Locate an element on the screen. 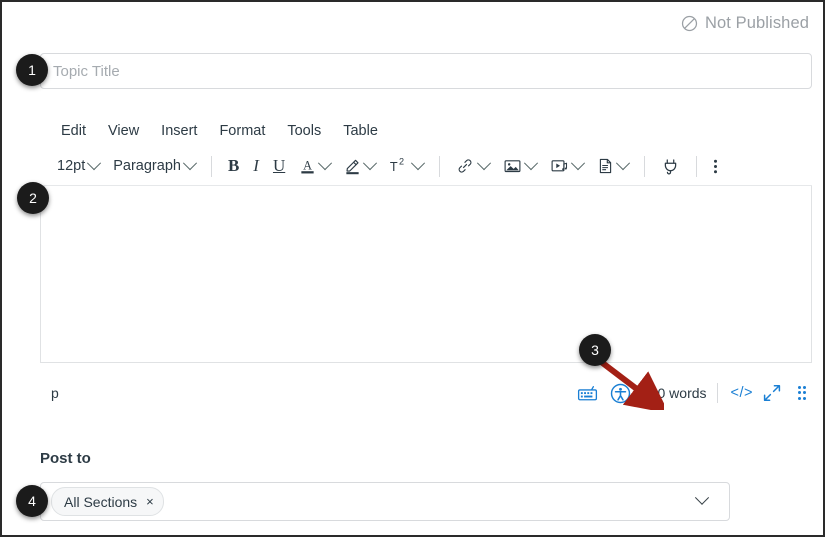  section-pill: All Sections × is located at coordinates (107, 501).